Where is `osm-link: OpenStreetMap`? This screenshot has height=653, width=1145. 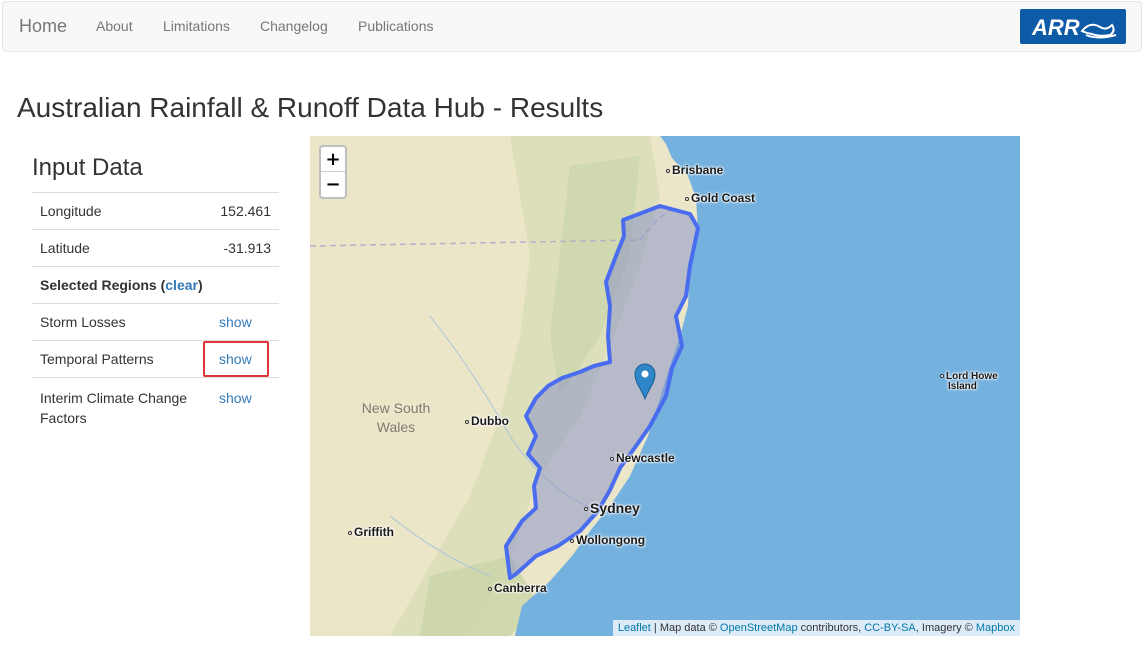 osm-link: OpenStreetMap is located at coordinates (759, 628).